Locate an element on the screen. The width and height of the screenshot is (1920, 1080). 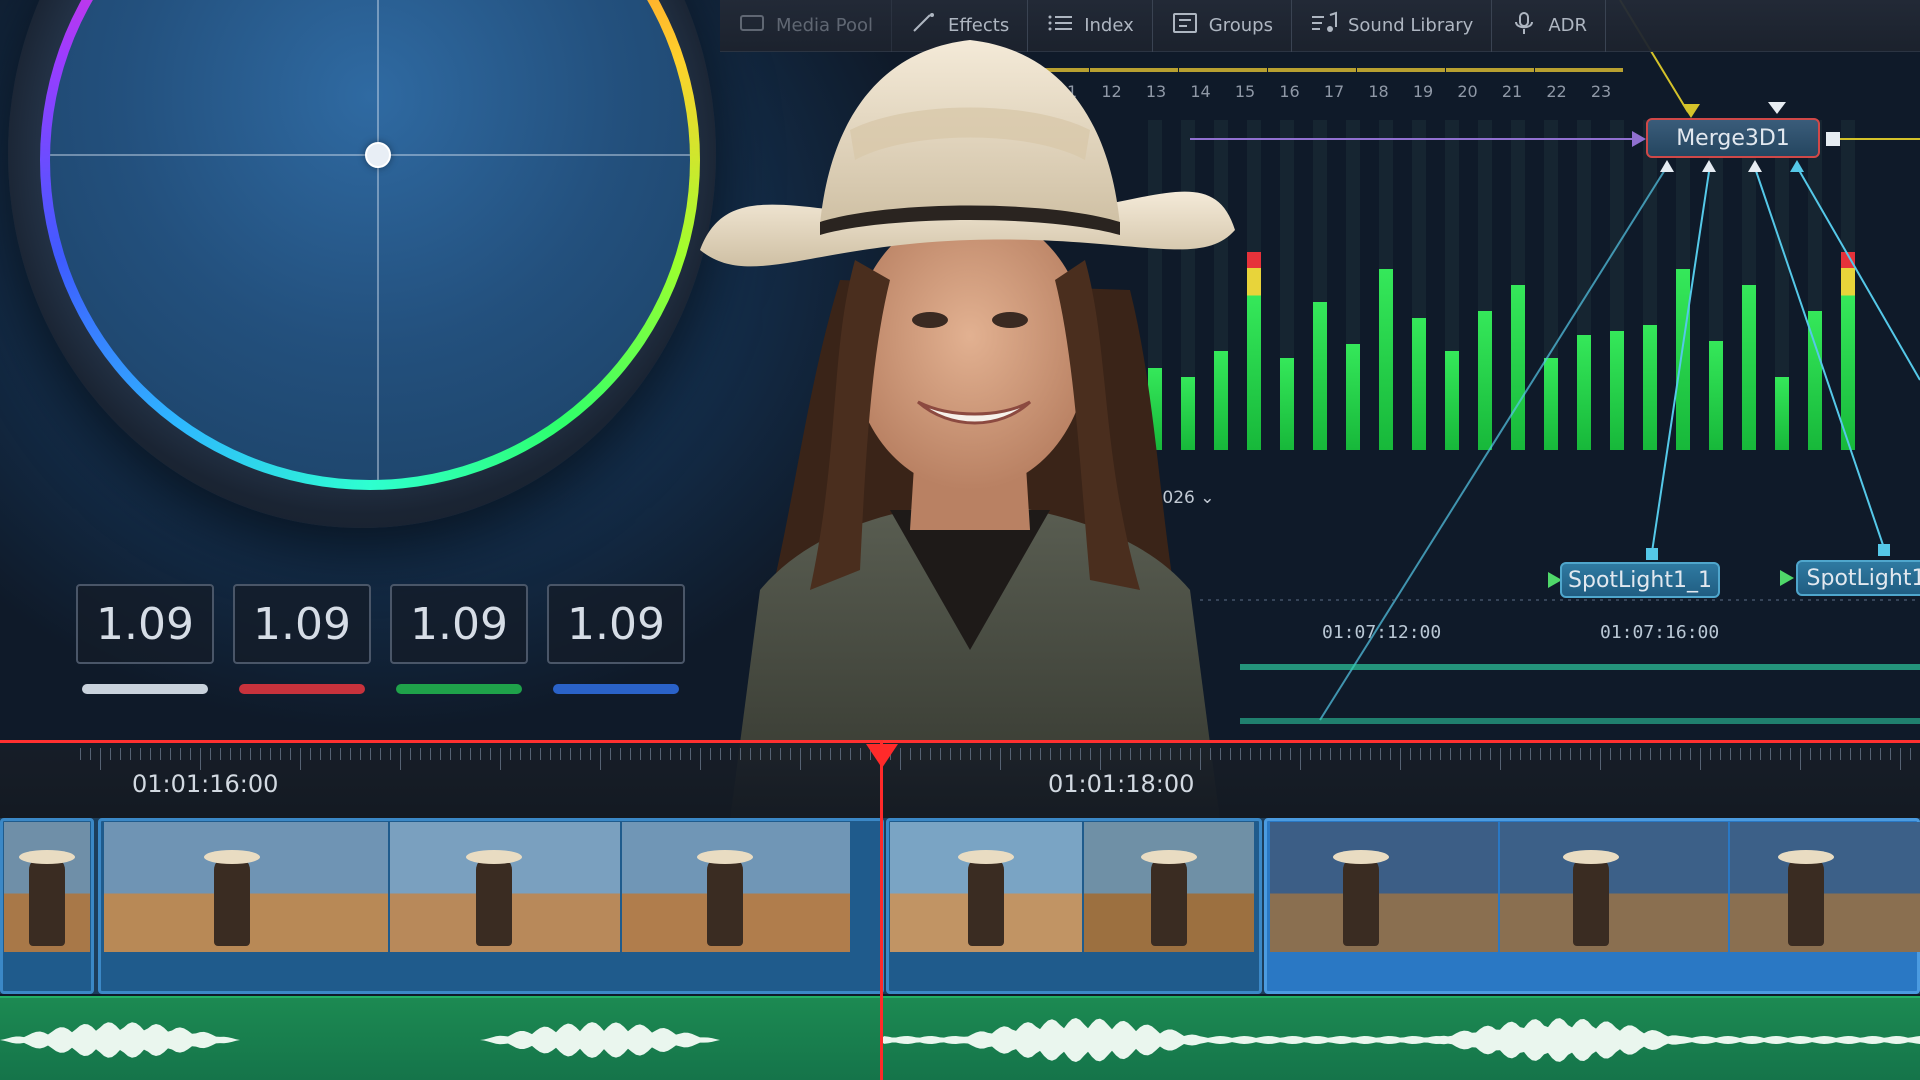
timeline-timecode-right: 01:01:18:00 is located at coordinates (1121, 784).